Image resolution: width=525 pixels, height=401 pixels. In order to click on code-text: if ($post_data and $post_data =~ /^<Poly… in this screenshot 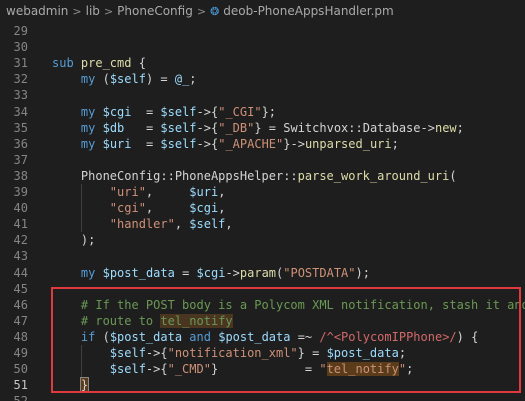, I will do `click(265, 337)`.